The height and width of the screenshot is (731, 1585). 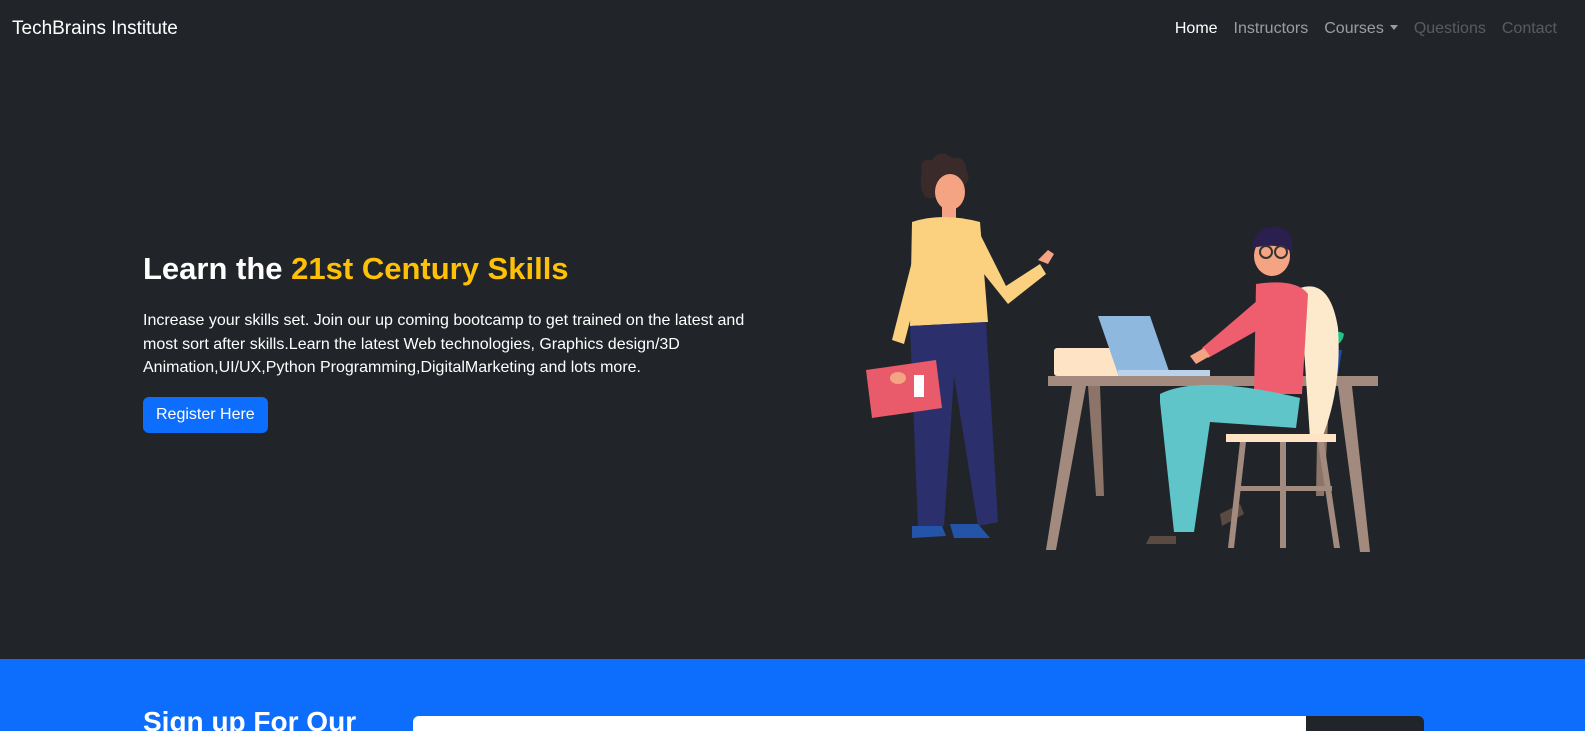 What do you see at coordinates (430, 268) in the screenshot?
I see `hero-title-highlight: 21st Century Skills` at bounding box center [430, 268].